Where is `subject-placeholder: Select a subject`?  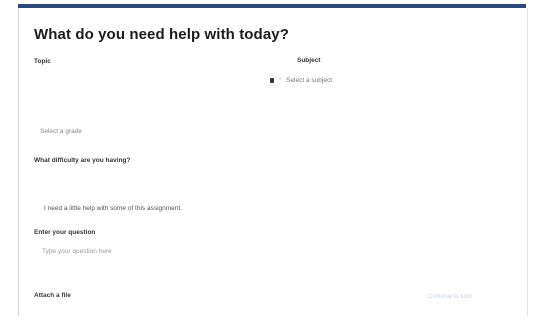
subject-placeholder: Select a subject is located at coordinates (309, 80).